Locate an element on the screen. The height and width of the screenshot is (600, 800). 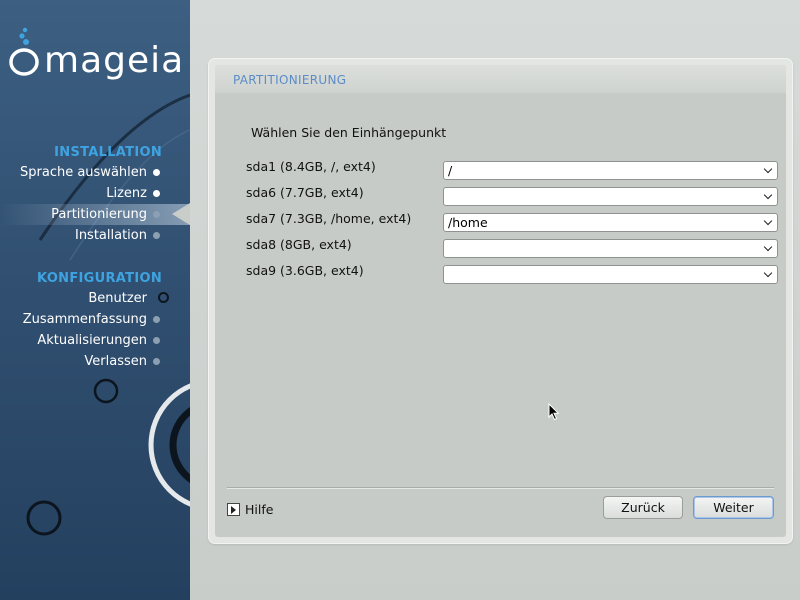
sidebar-item-label: Installation is located at coordinates (110, 235).